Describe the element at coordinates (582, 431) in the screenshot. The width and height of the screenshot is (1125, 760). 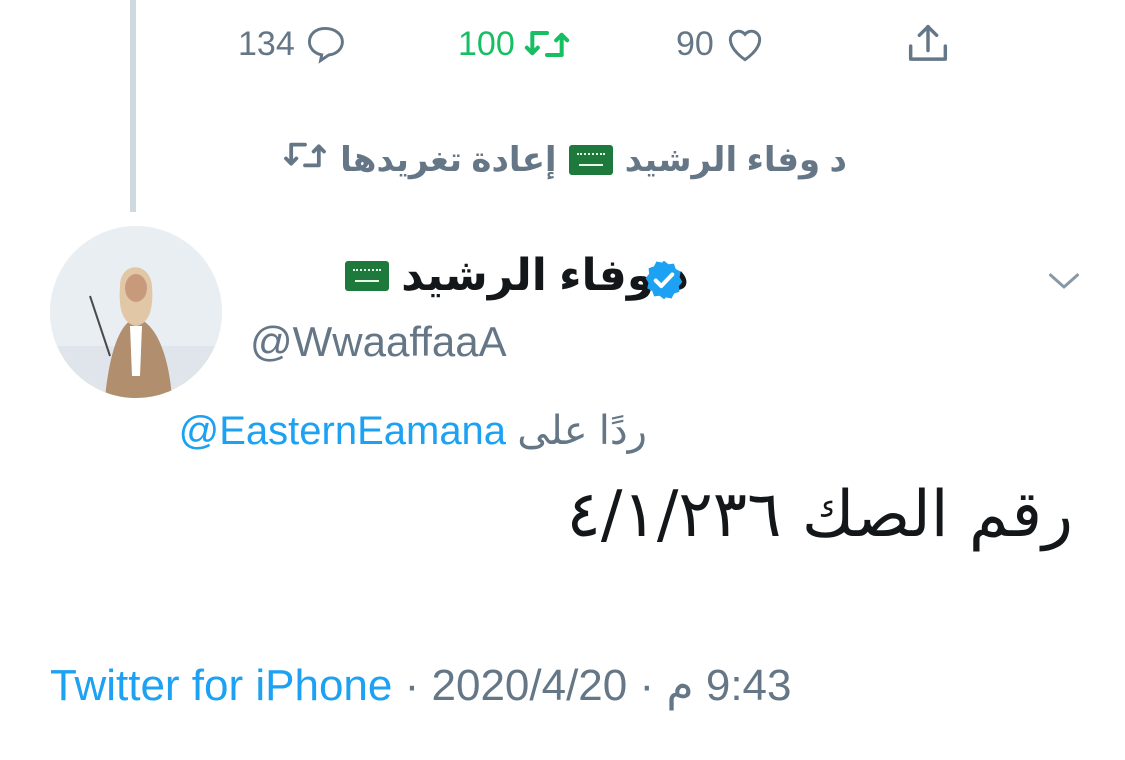
I see `reply-to-prefix: ردًا على` at that location.